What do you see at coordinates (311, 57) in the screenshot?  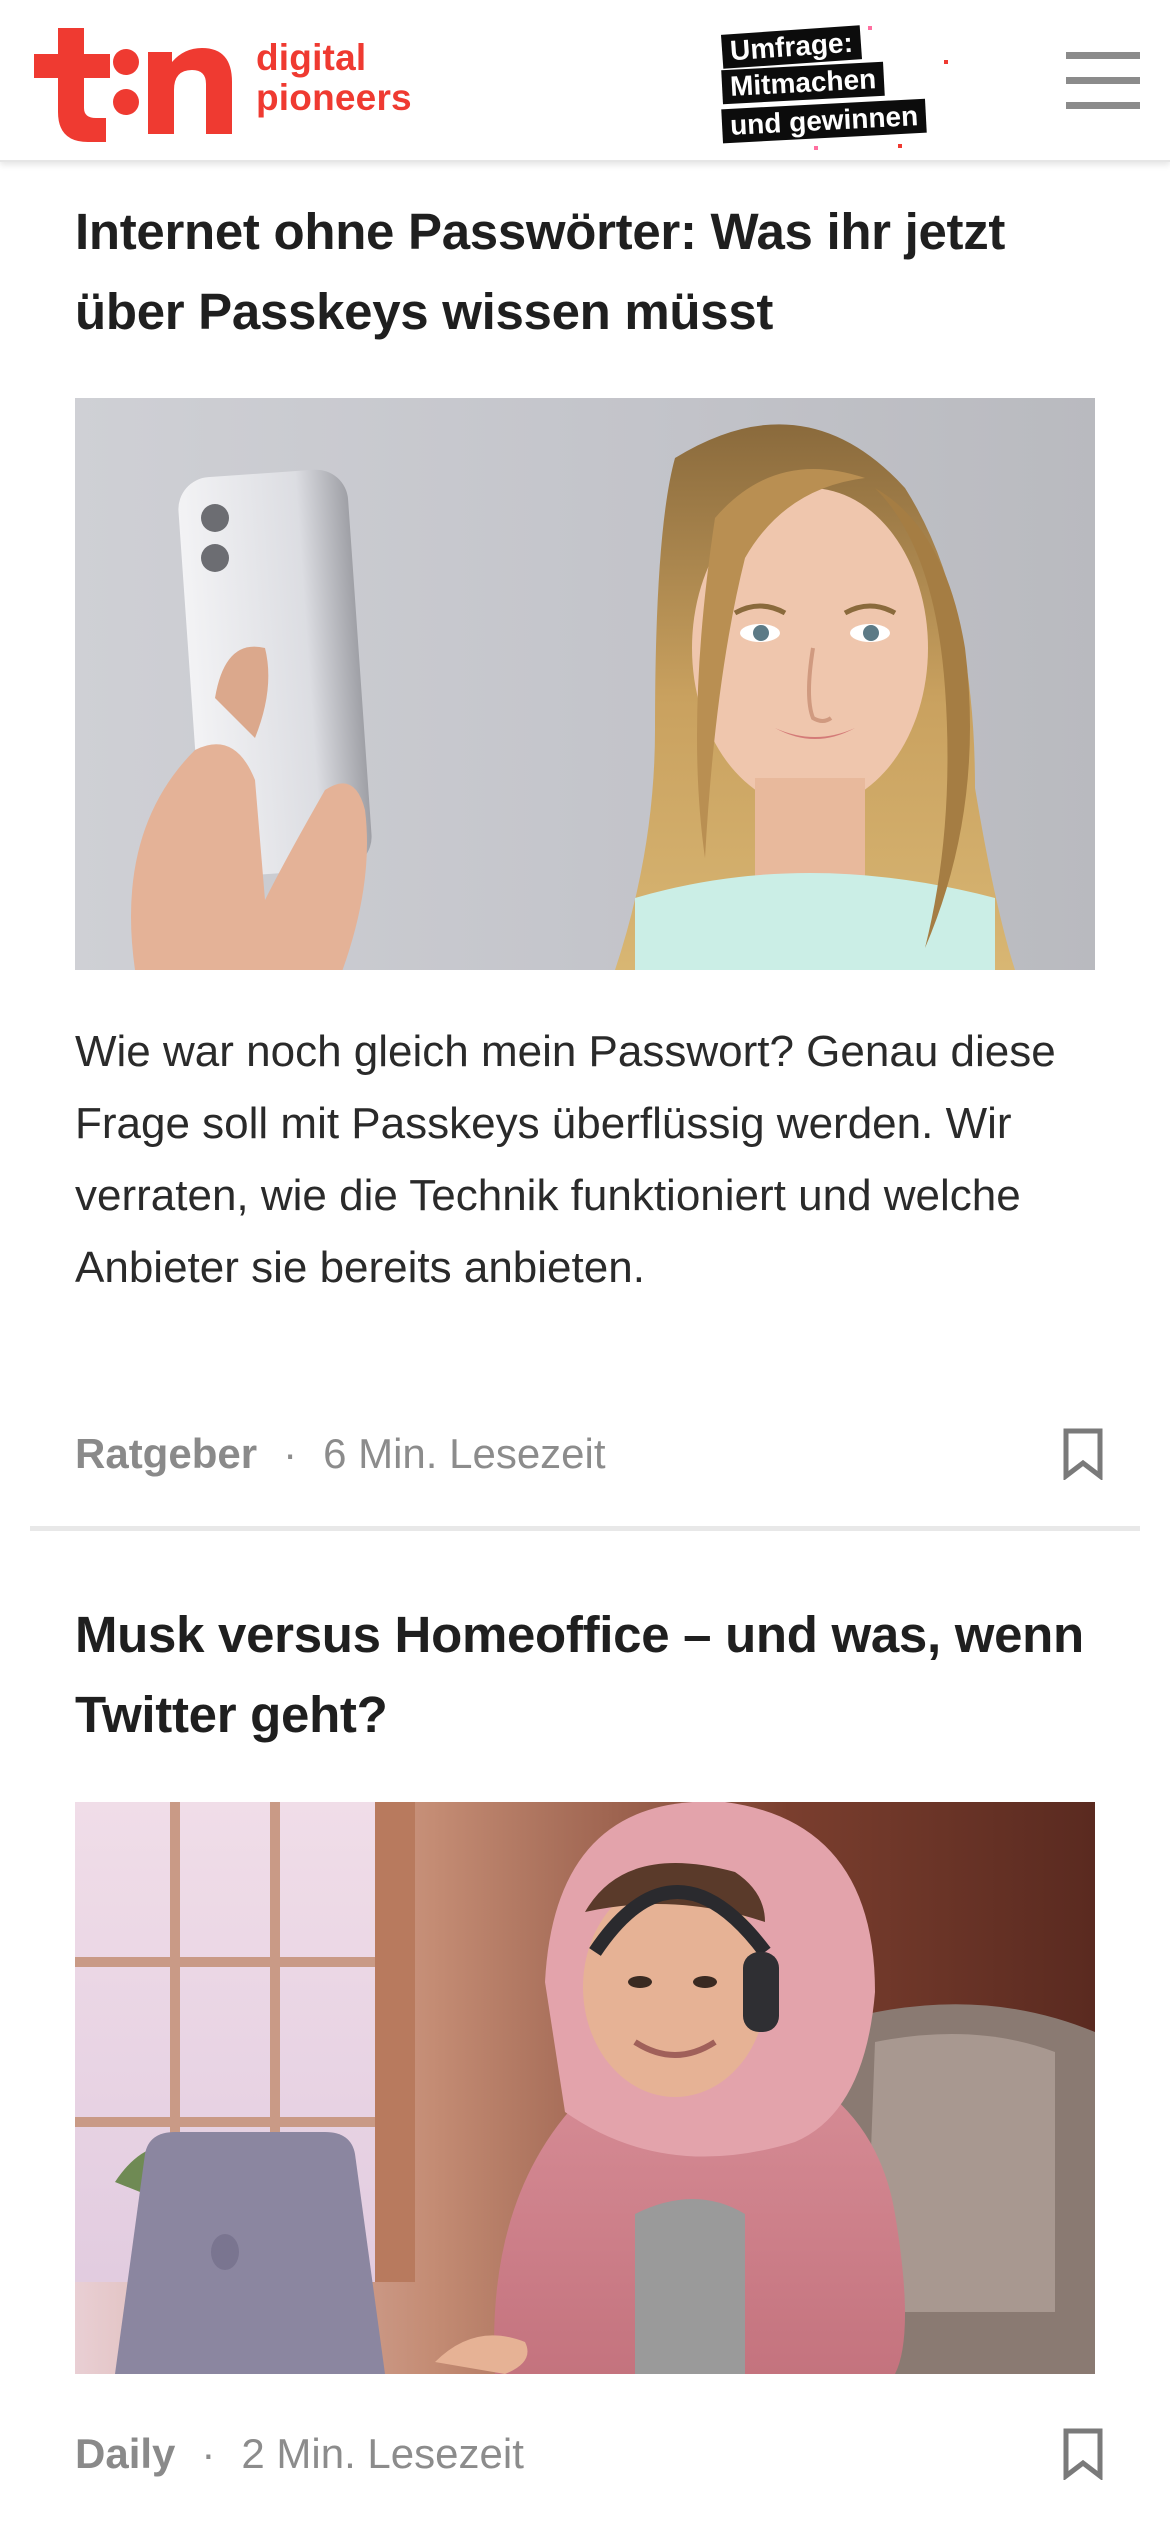 I see `logo-line-digital: digital` at bounding box center [311, 57].